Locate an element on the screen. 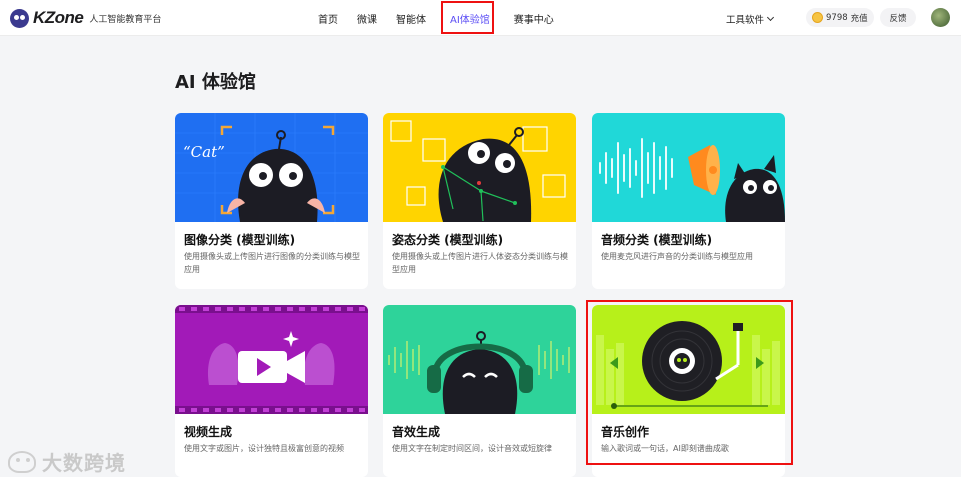  card-description: 使用文字在制定时间区间，设计音效或短旋律 is located at coordinates (472, 448).